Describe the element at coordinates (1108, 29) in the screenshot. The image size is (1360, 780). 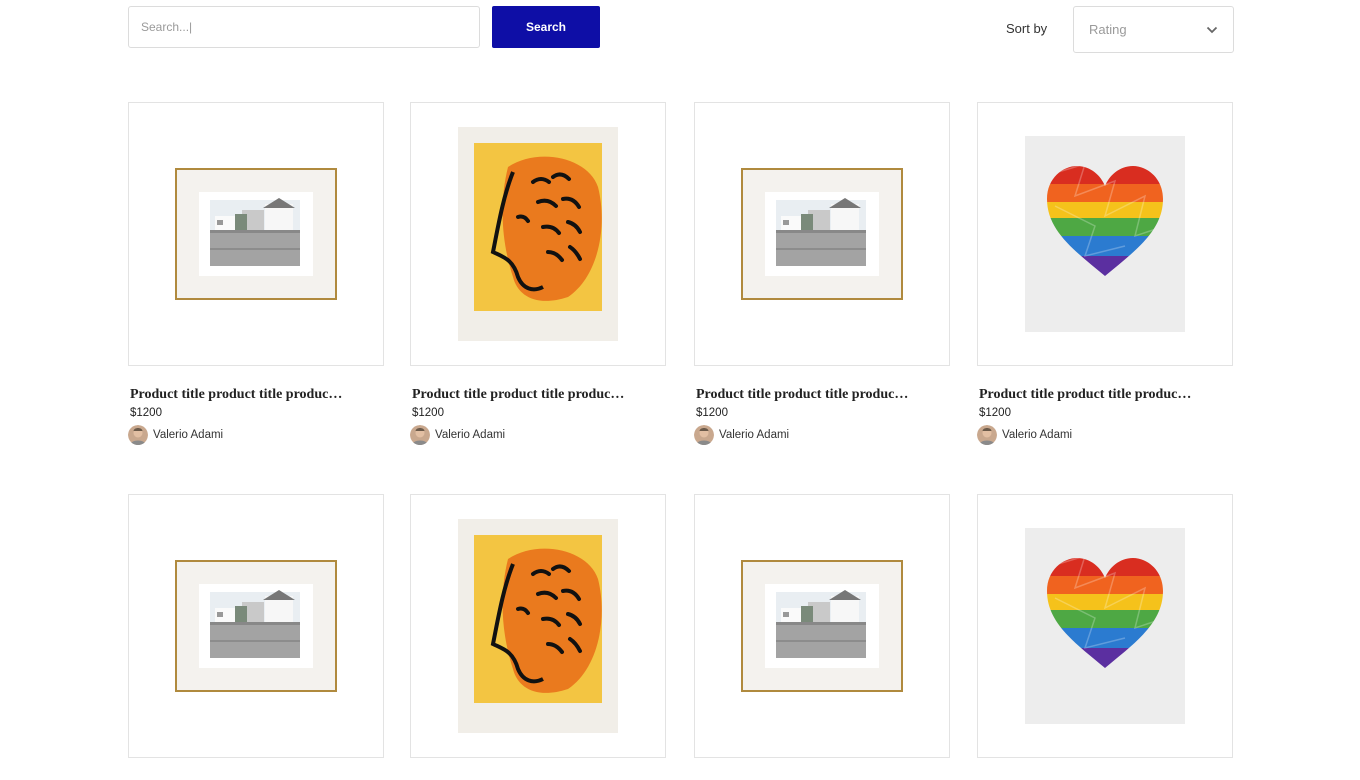
I see `sort-value: Rating` at that location.